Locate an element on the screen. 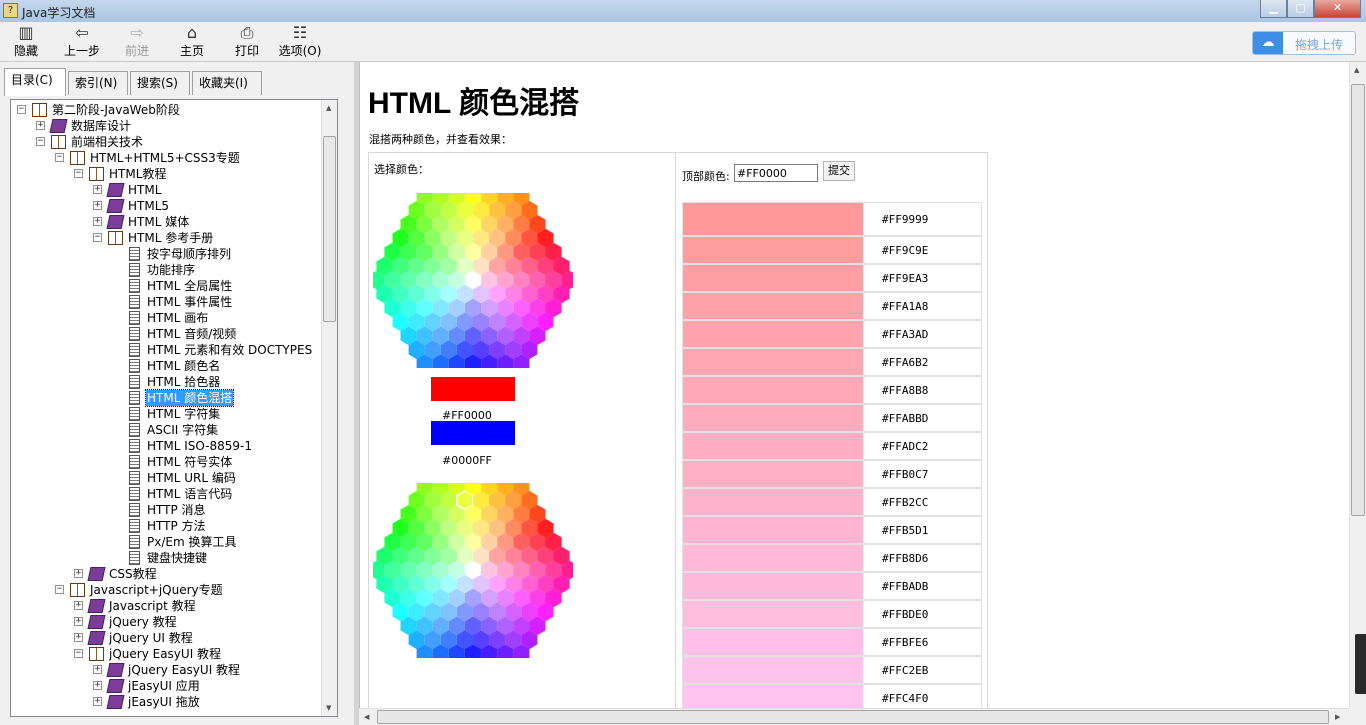  tree-item: HTML 元素和有效 DOCTYPES is located at coordinates (166, 350).